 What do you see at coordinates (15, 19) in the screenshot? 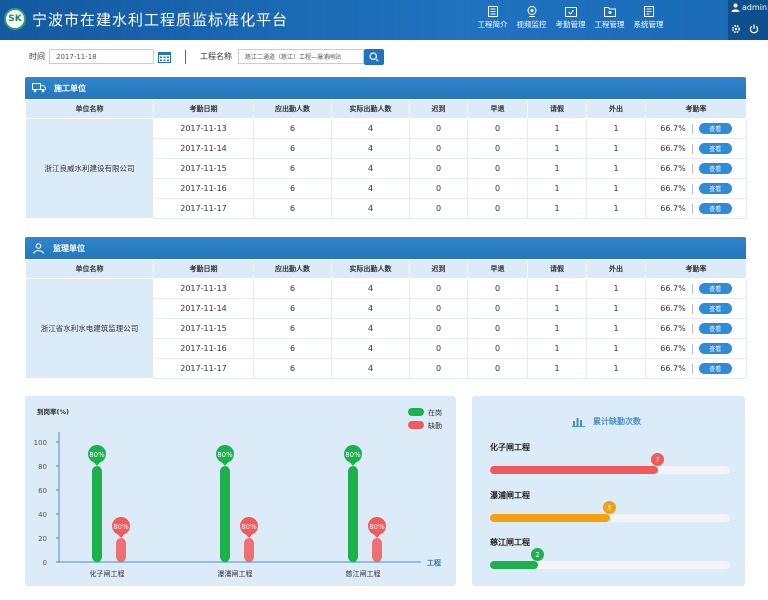
I see `logo: SK` at bounding box center [15, 19].